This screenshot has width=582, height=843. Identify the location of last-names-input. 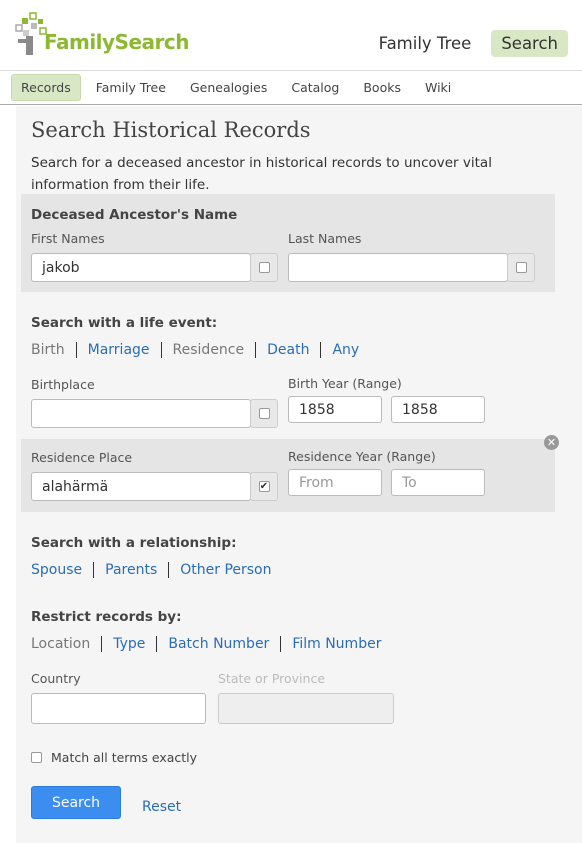
(398, 267).